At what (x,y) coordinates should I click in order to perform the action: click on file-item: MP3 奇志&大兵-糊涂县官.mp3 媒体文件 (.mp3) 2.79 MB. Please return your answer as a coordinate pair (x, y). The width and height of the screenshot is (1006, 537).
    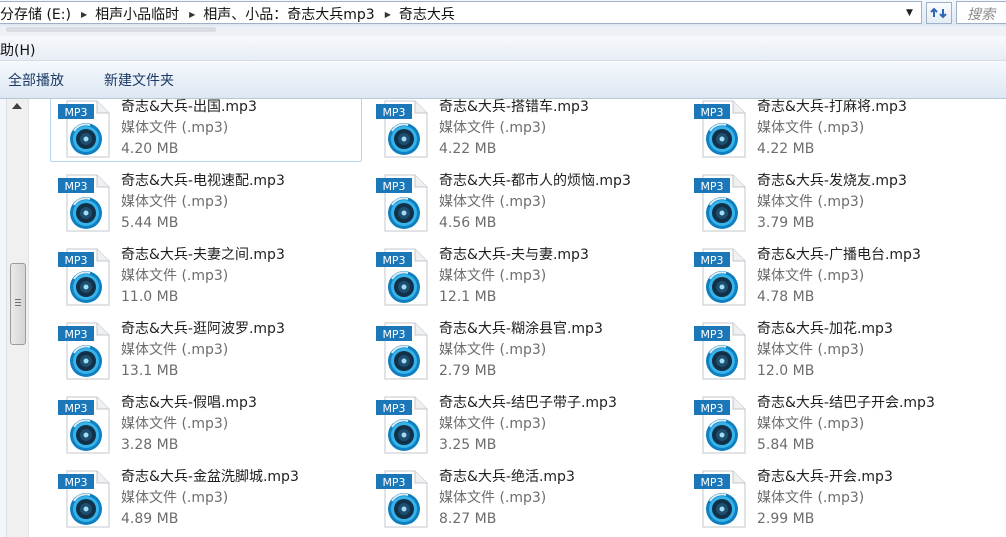
    Looking at the image, I should click on (524, 352).